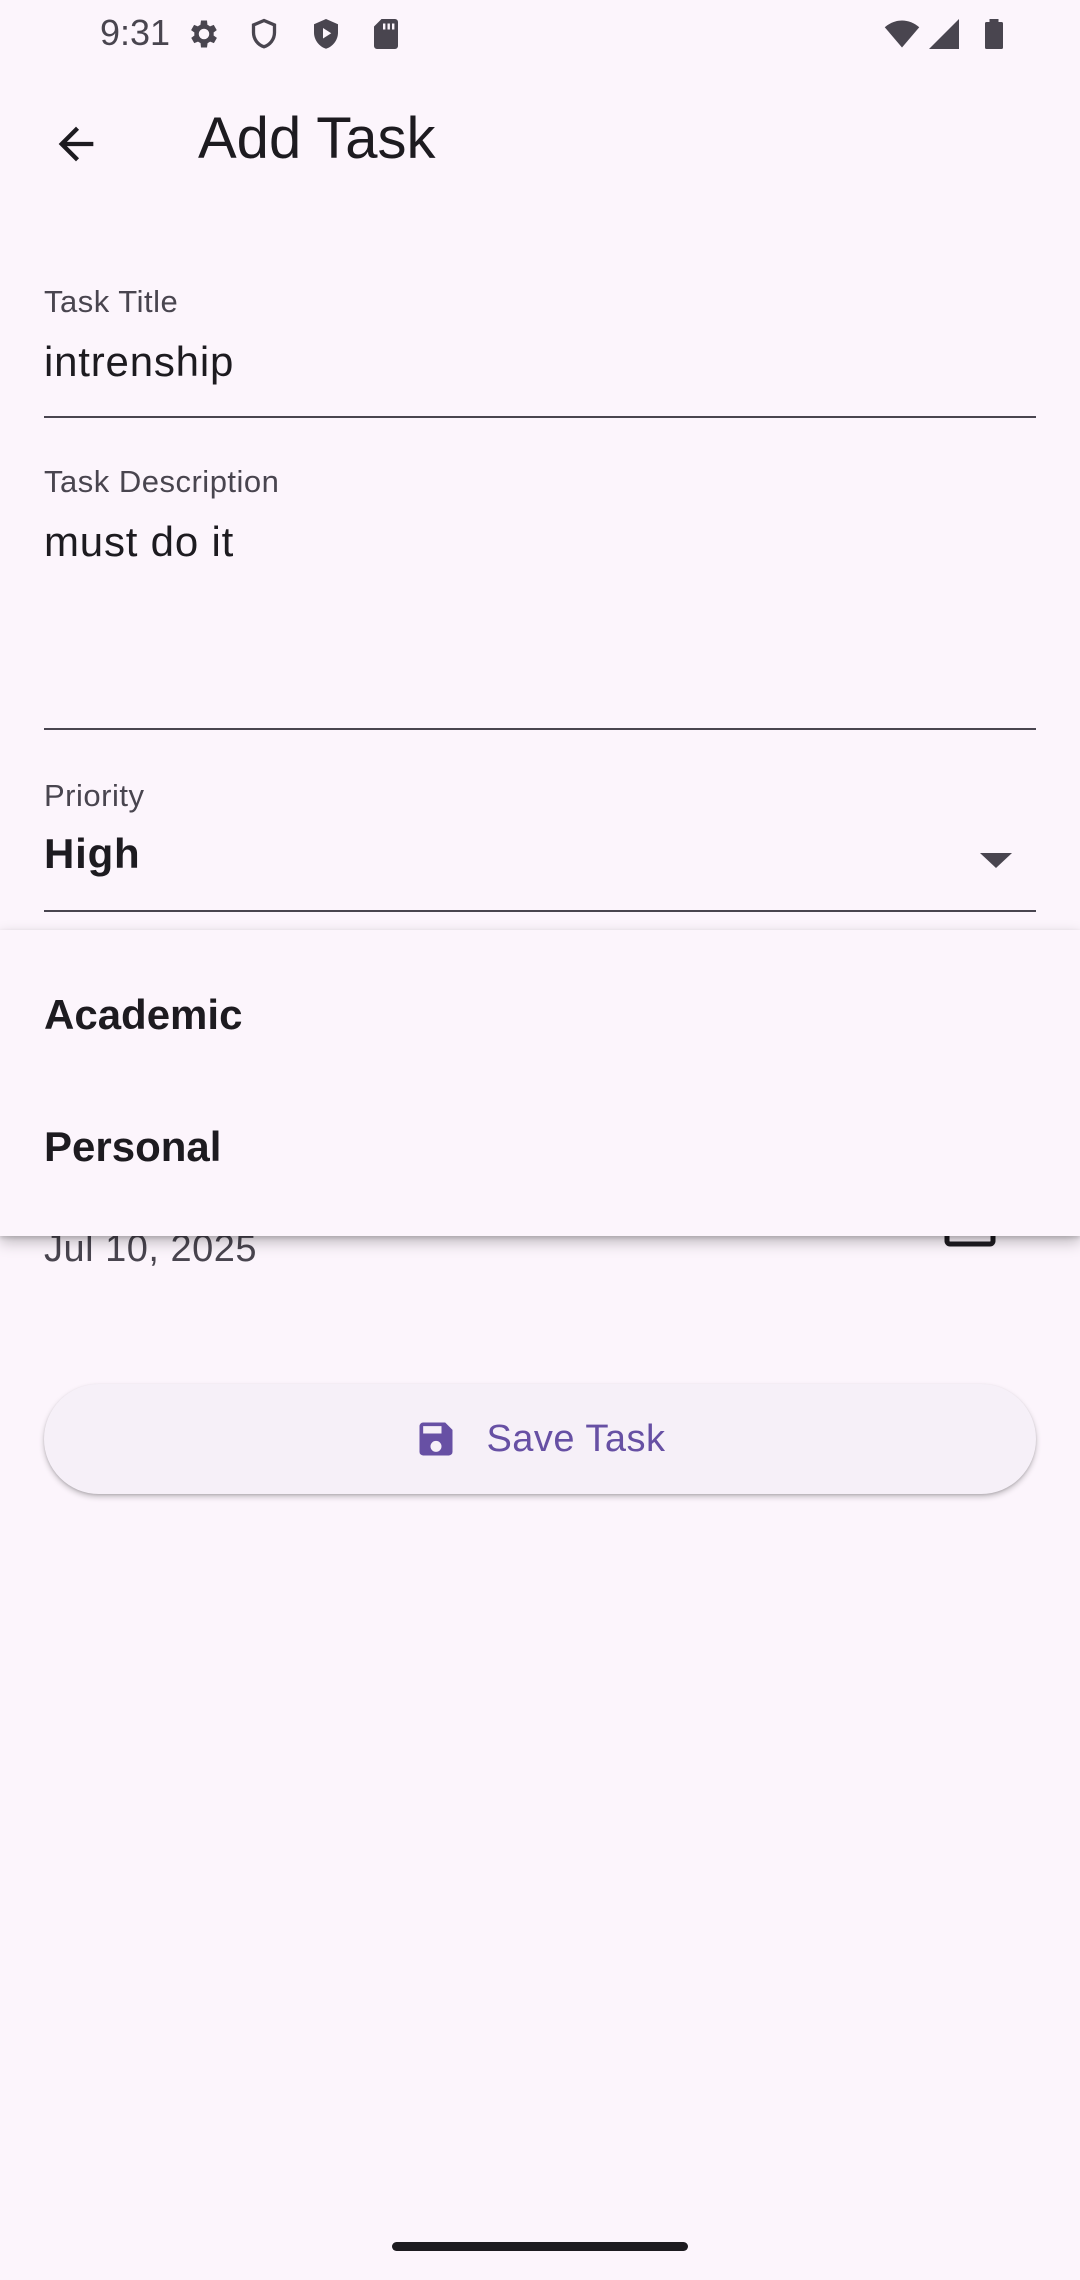 The height and width of the screenshot is (2280, 1080). I want to click on task-title-field: Task Title intrenship, so click(540, 344).